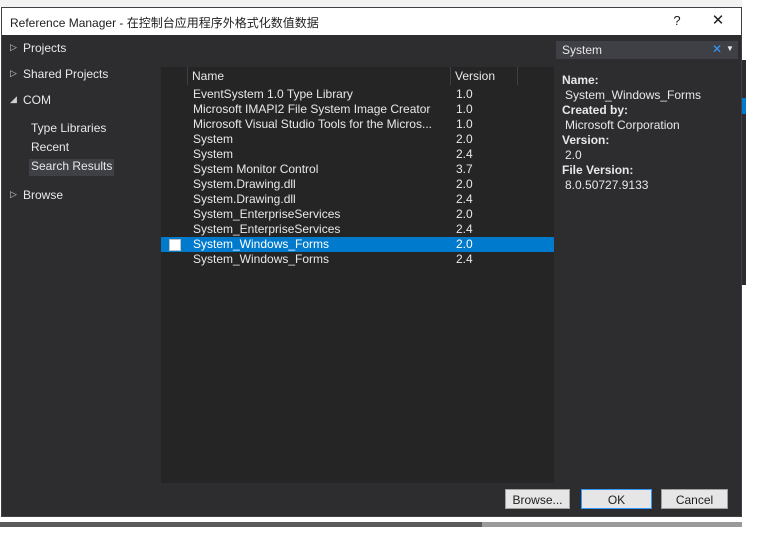 This screenshot has height=537, width=774. I want to click on background-app-top, so click(387, 3).